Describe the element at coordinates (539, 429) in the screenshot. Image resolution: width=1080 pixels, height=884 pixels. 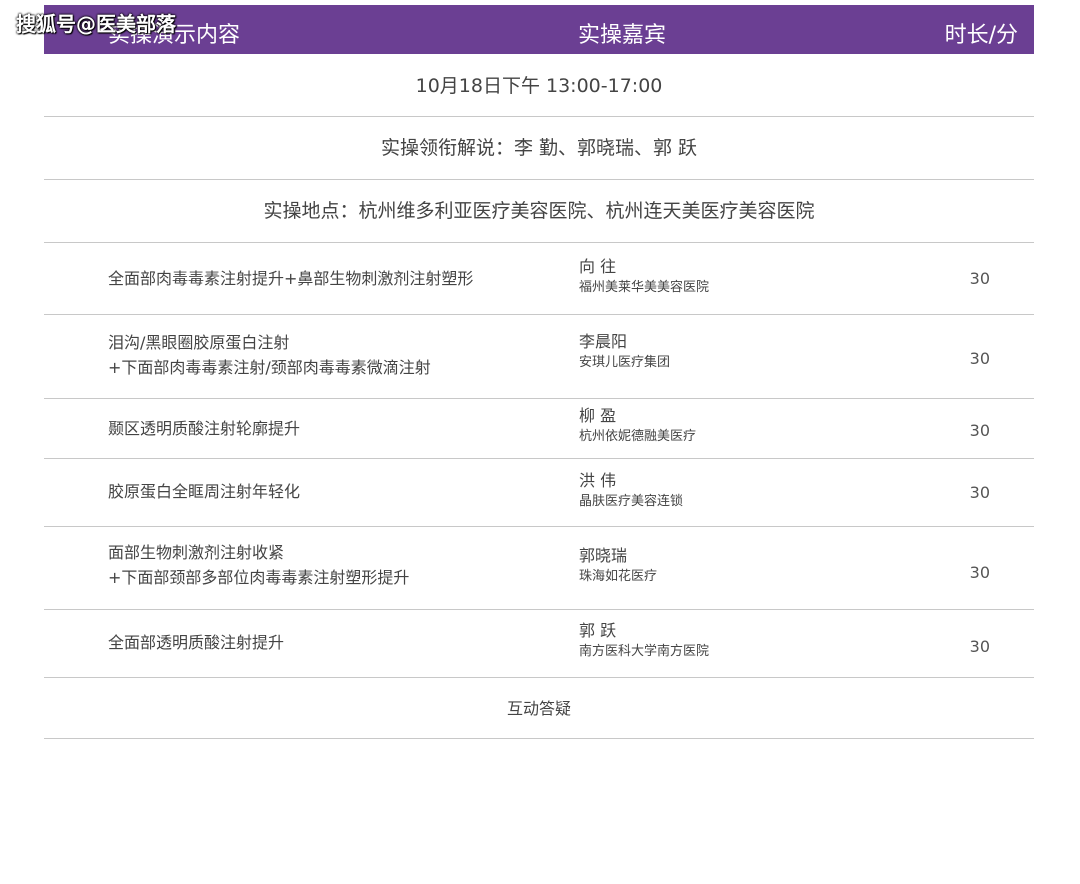
I see `table-row: 颞区透明质酸注射轮廓提升 柳 盈 杭州依妮德融美医疗 30` at that location.